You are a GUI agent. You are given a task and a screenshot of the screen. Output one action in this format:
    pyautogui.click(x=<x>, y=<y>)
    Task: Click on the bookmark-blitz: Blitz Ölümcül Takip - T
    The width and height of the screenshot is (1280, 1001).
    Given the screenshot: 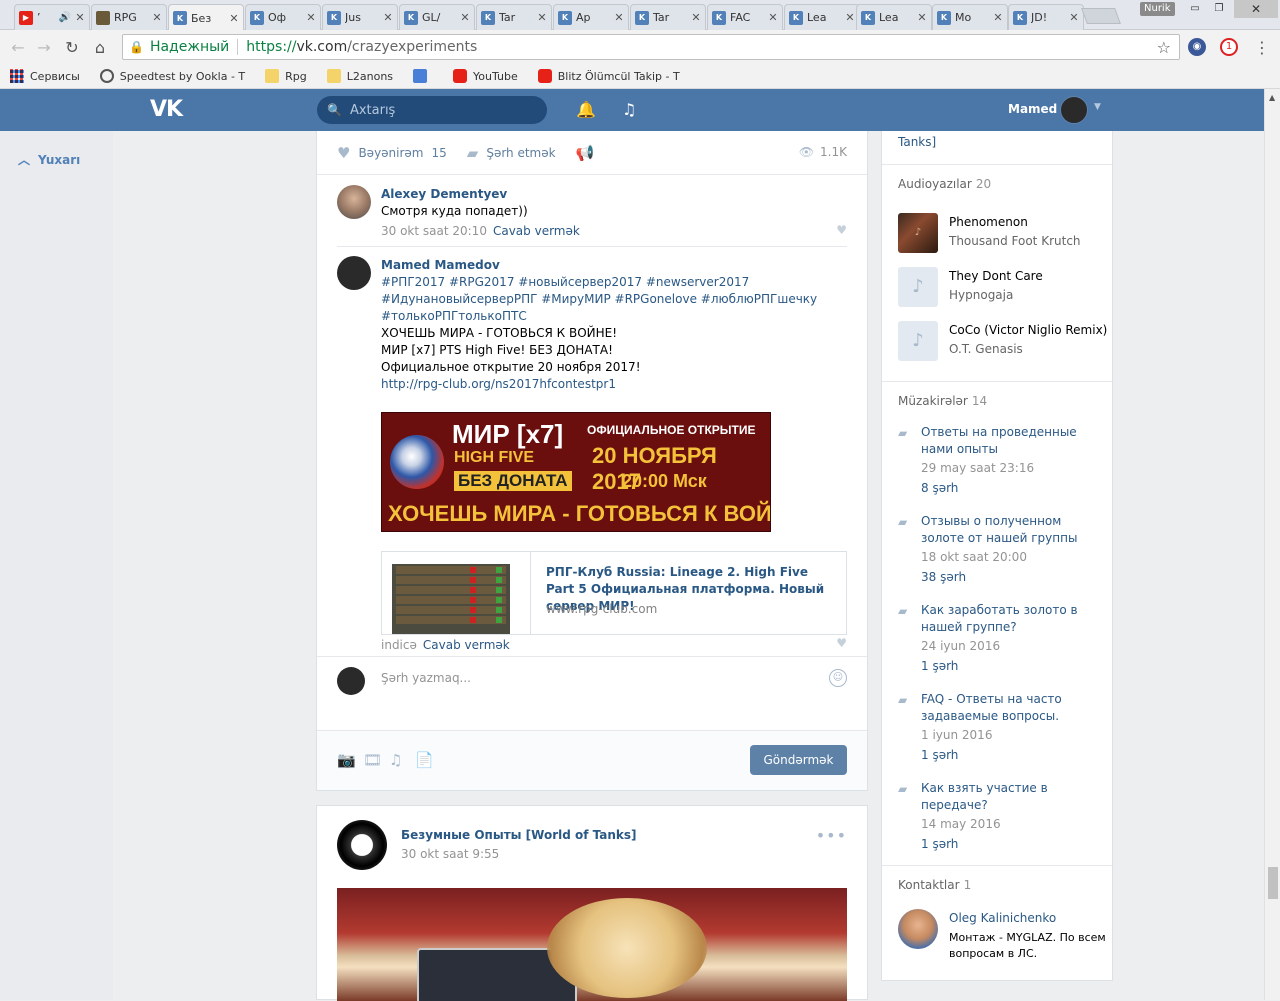 What is the action you would take?
    pyautogui.click(x=608, y=76)
    